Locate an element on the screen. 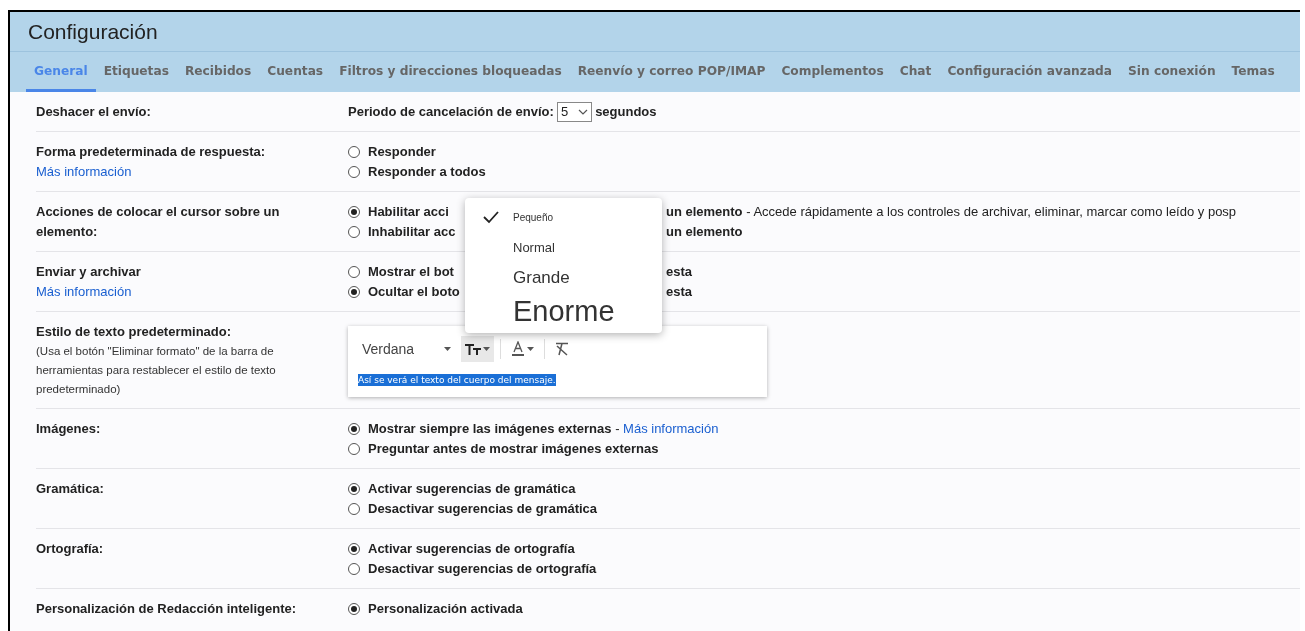 This screenshot has width=1305, height=631. setting-label: Deshacer el envío: is located at coordinates (94, 112).